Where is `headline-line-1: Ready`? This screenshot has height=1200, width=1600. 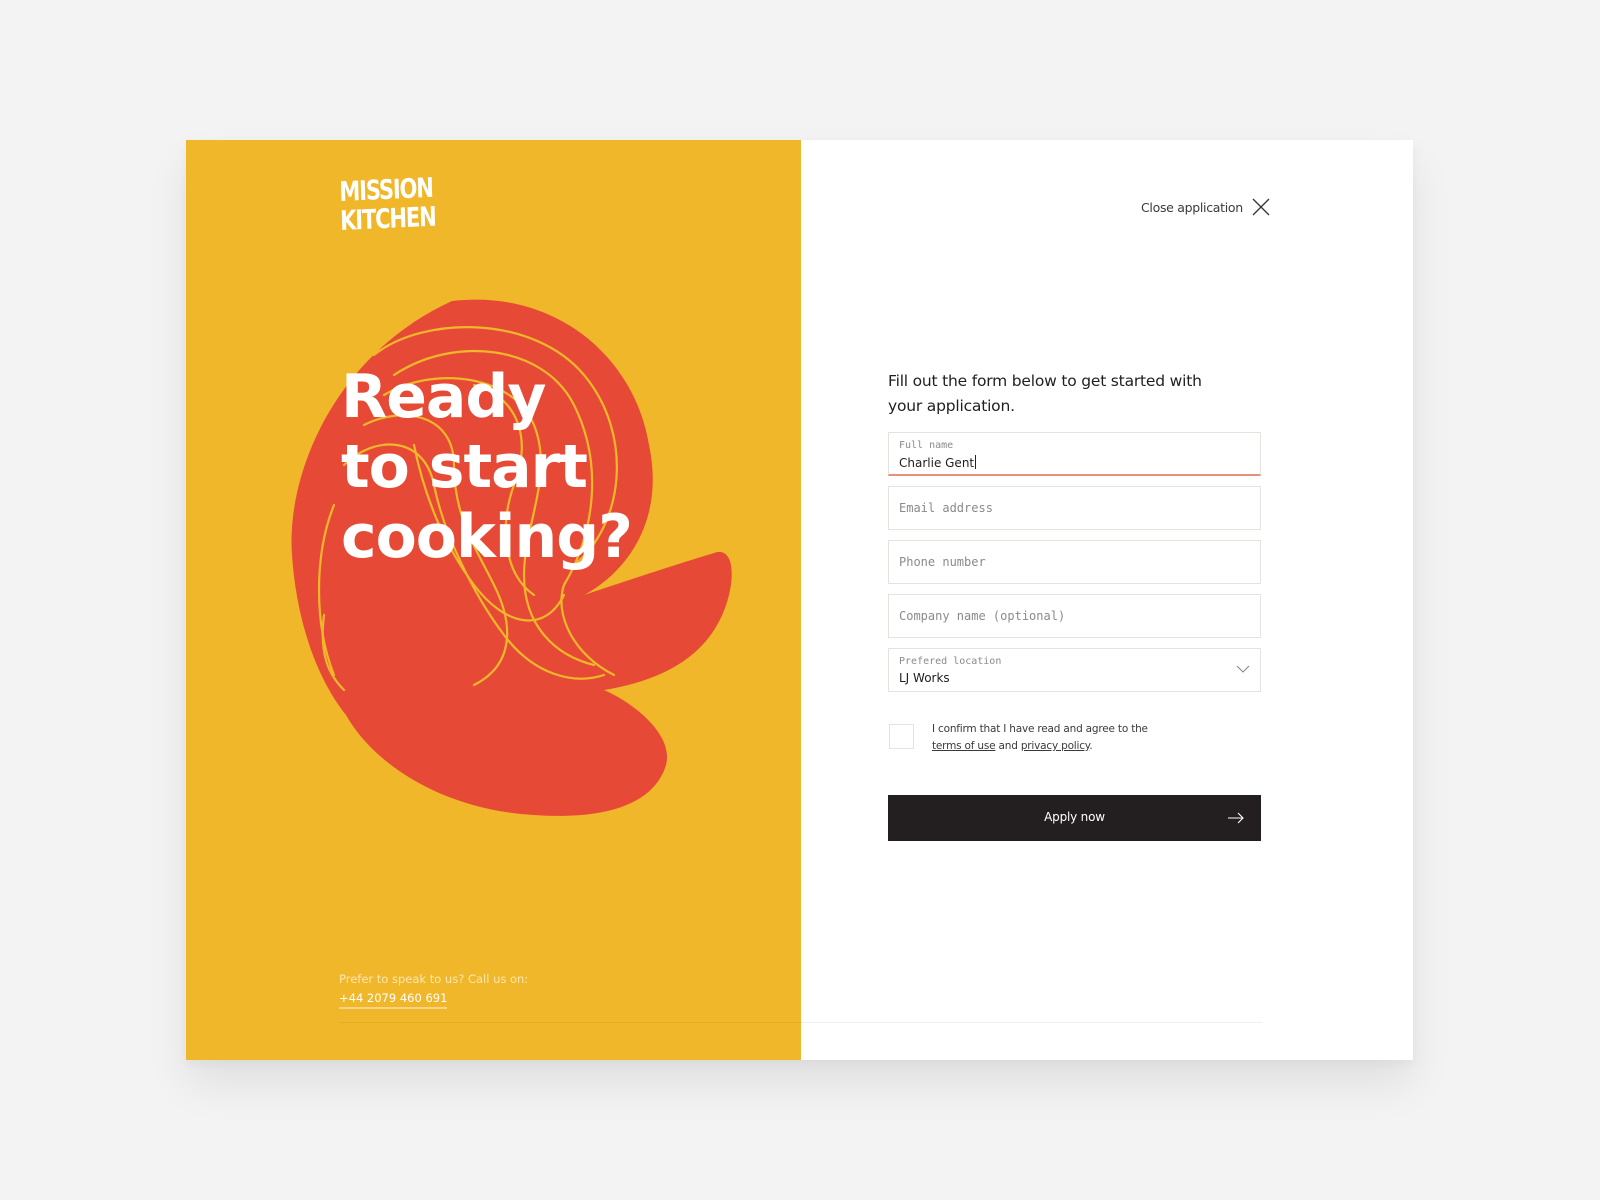 headline-line-1: Ready is located at coordinates (443, 397).